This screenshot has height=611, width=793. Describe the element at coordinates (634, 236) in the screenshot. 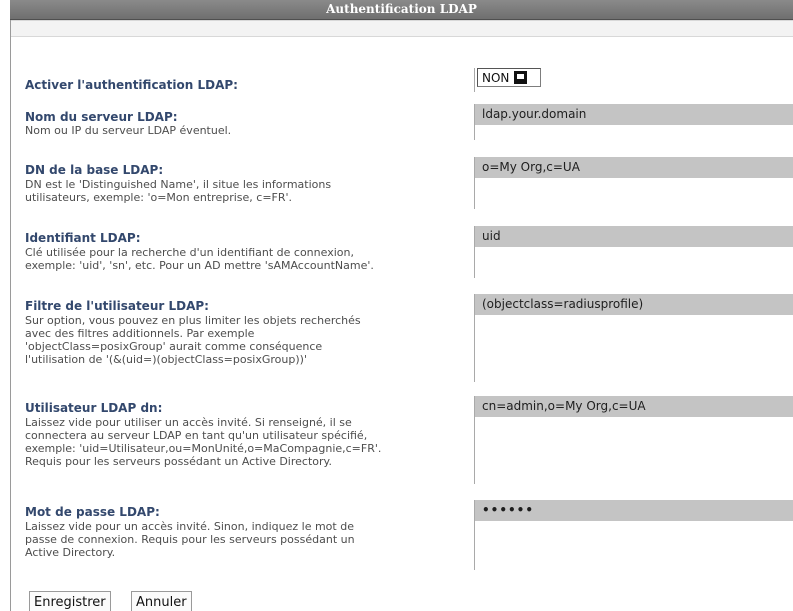

I see `ldap-identifier-input: uid` at that location.